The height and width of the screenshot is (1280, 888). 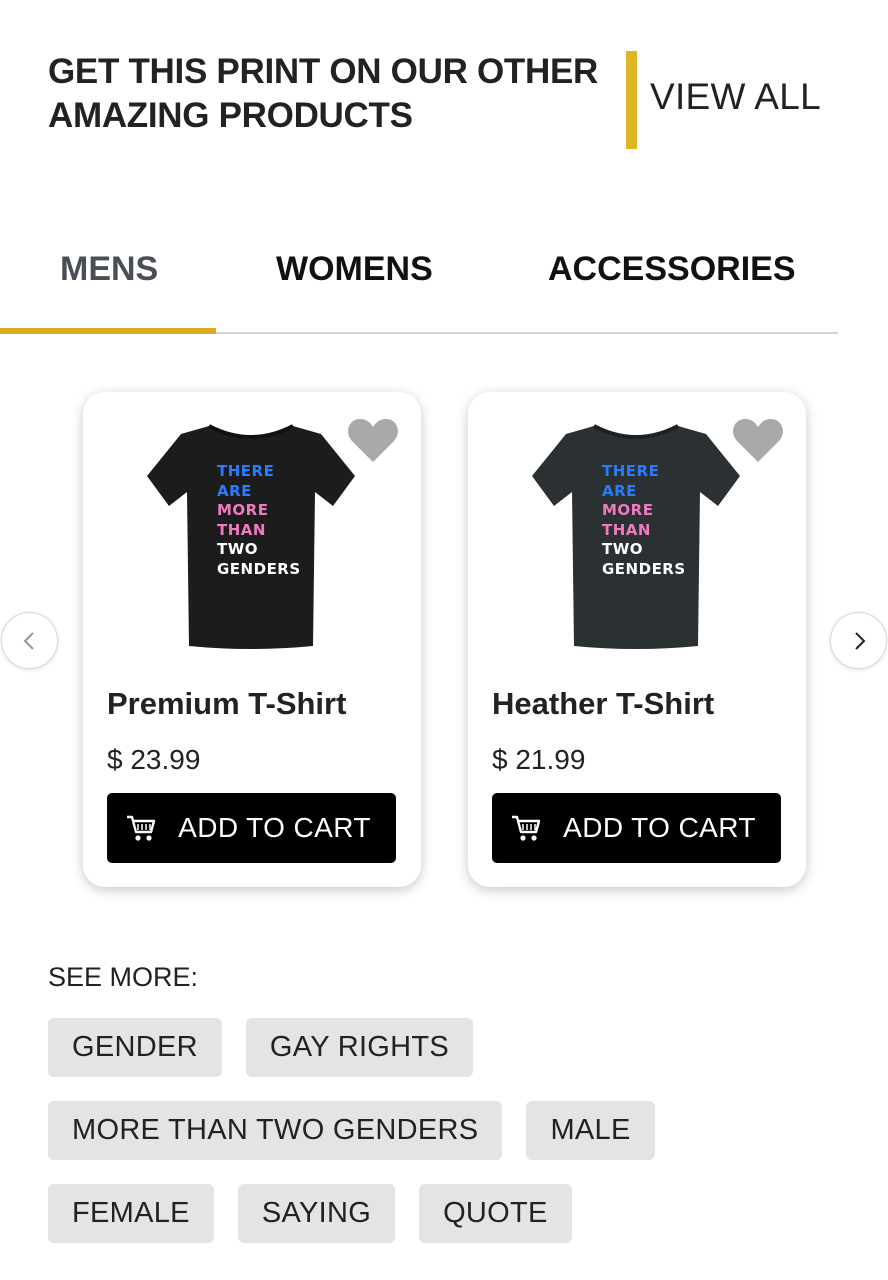 I want to click on product-price: $ 21.99, so click(x=539, y=759).